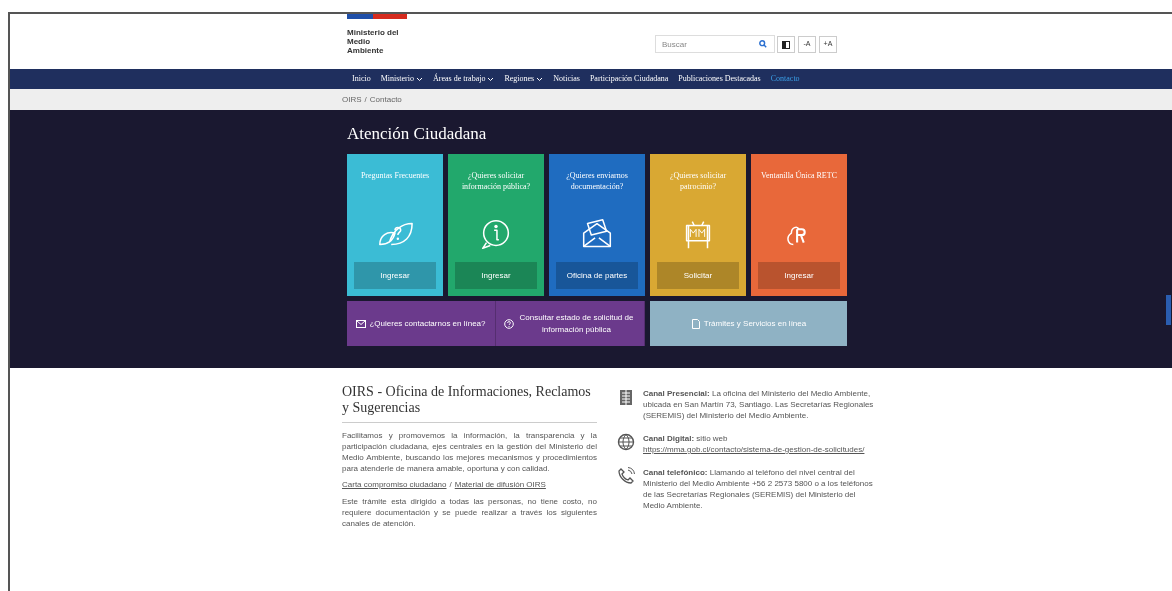 The height and width of the screenshot is (591, 1172). I want to click on search-field: Buscar, so click(715, 44).